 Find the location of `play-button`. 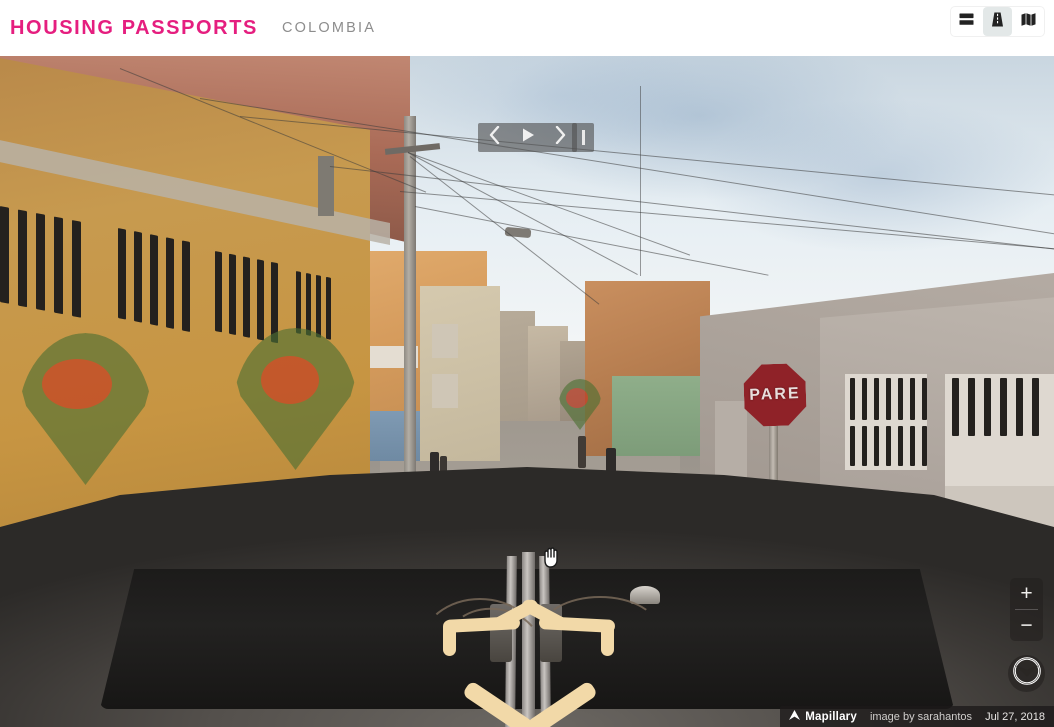

play-button is located at coordinates (527, 137).